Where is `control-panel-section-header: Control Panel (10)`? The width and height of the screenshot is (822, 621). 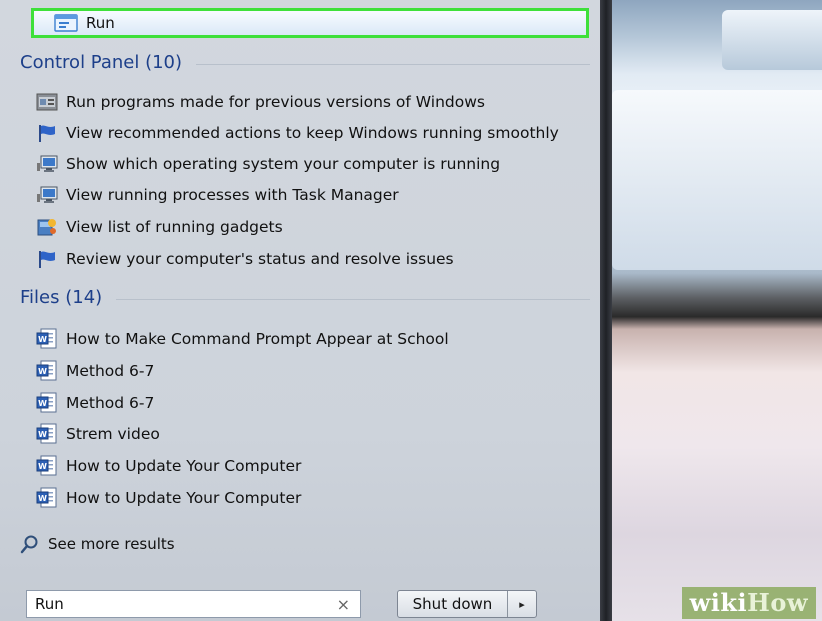 control-panel-section-header: Control Panel (10) is located at coordinates (305, 62).